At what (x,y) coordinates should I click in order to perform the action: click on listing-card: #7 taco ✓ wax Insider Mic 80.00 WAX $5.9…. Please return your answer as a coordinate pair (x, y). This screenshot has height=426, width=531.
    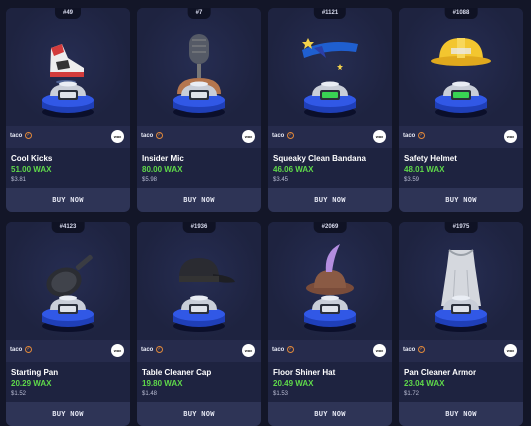
    Looking at the image, I should click on (199, 110).